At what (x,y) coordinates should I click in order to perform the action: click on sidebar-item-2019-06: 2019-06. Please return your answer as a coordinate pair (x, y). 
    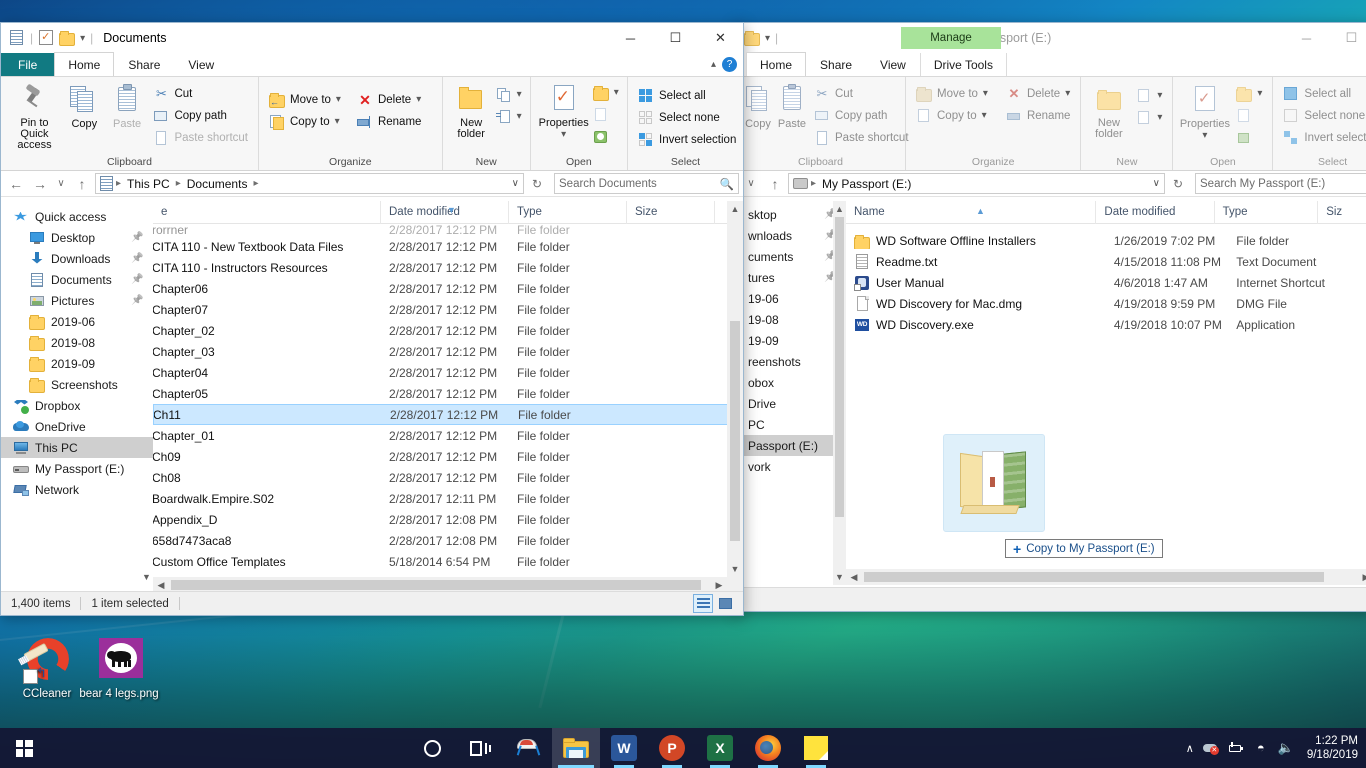
    Looking at the image, I should click on (77, 321).